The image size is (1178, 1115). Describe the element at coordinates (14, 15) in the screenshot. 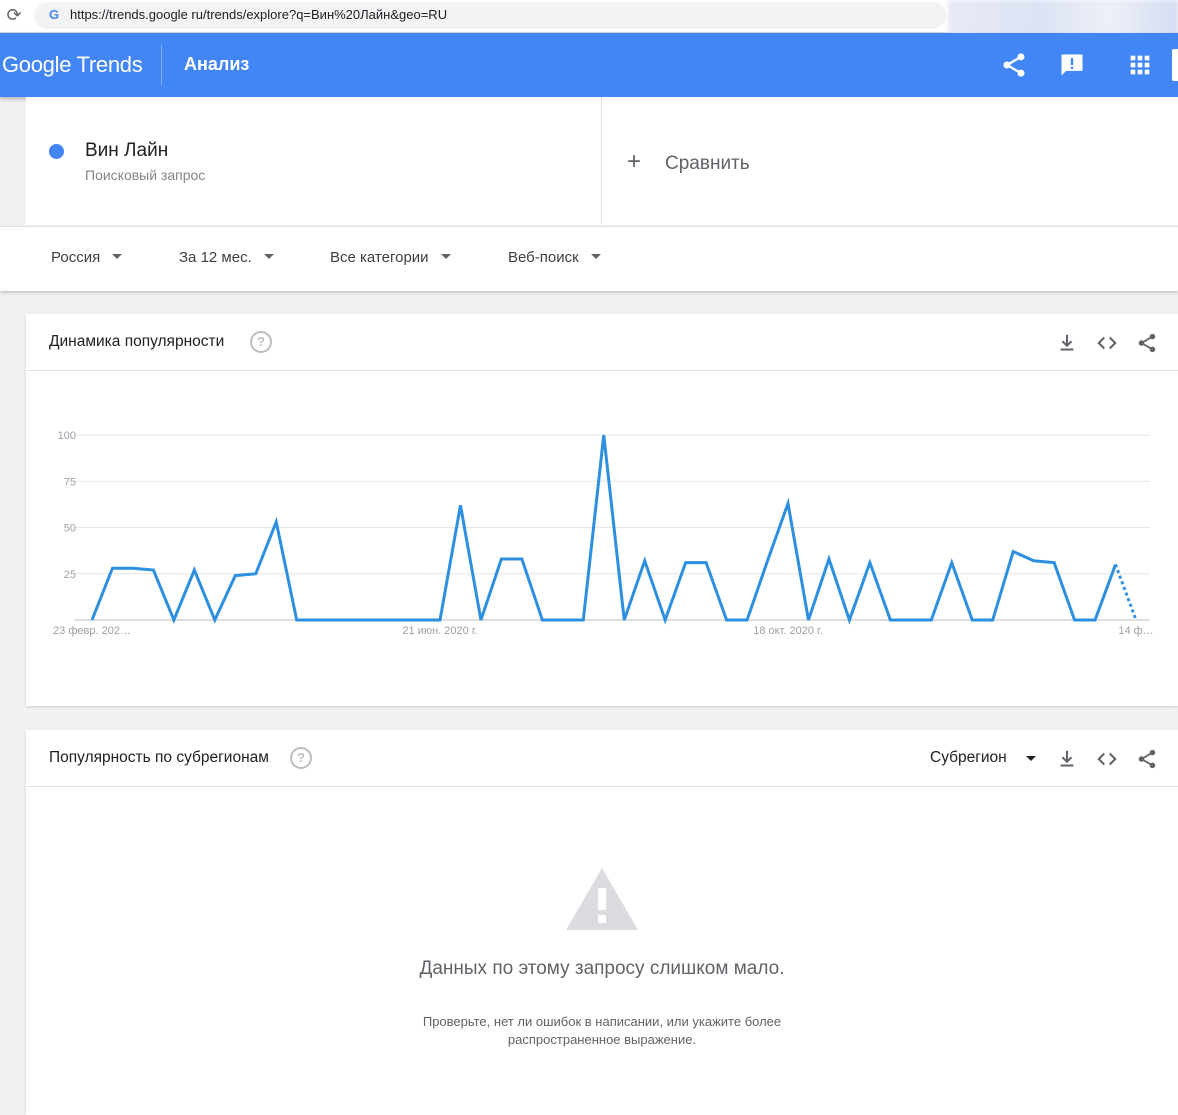

I see `reload-icon: ⟳` at that location.